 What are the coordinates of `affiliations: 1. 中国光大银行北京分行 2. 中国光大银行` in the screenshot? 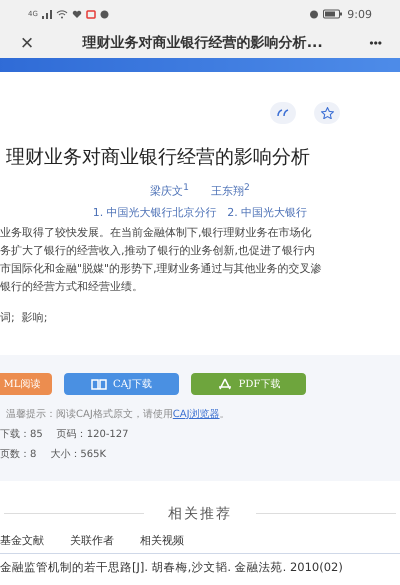 It's located at (200, 212).